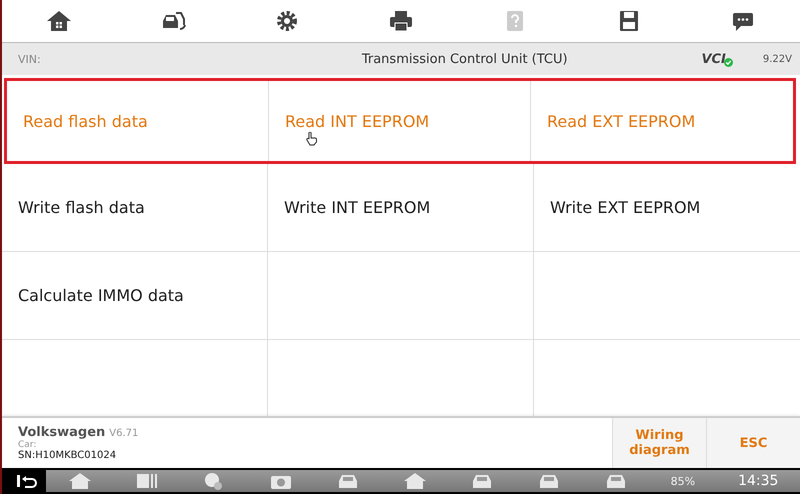 The height and width of the screenshot is (494, 800). Describe the element at coordinates (68, 455) in the screenshot. I see `serial-number: SN:H10MKBC01024` at that location.